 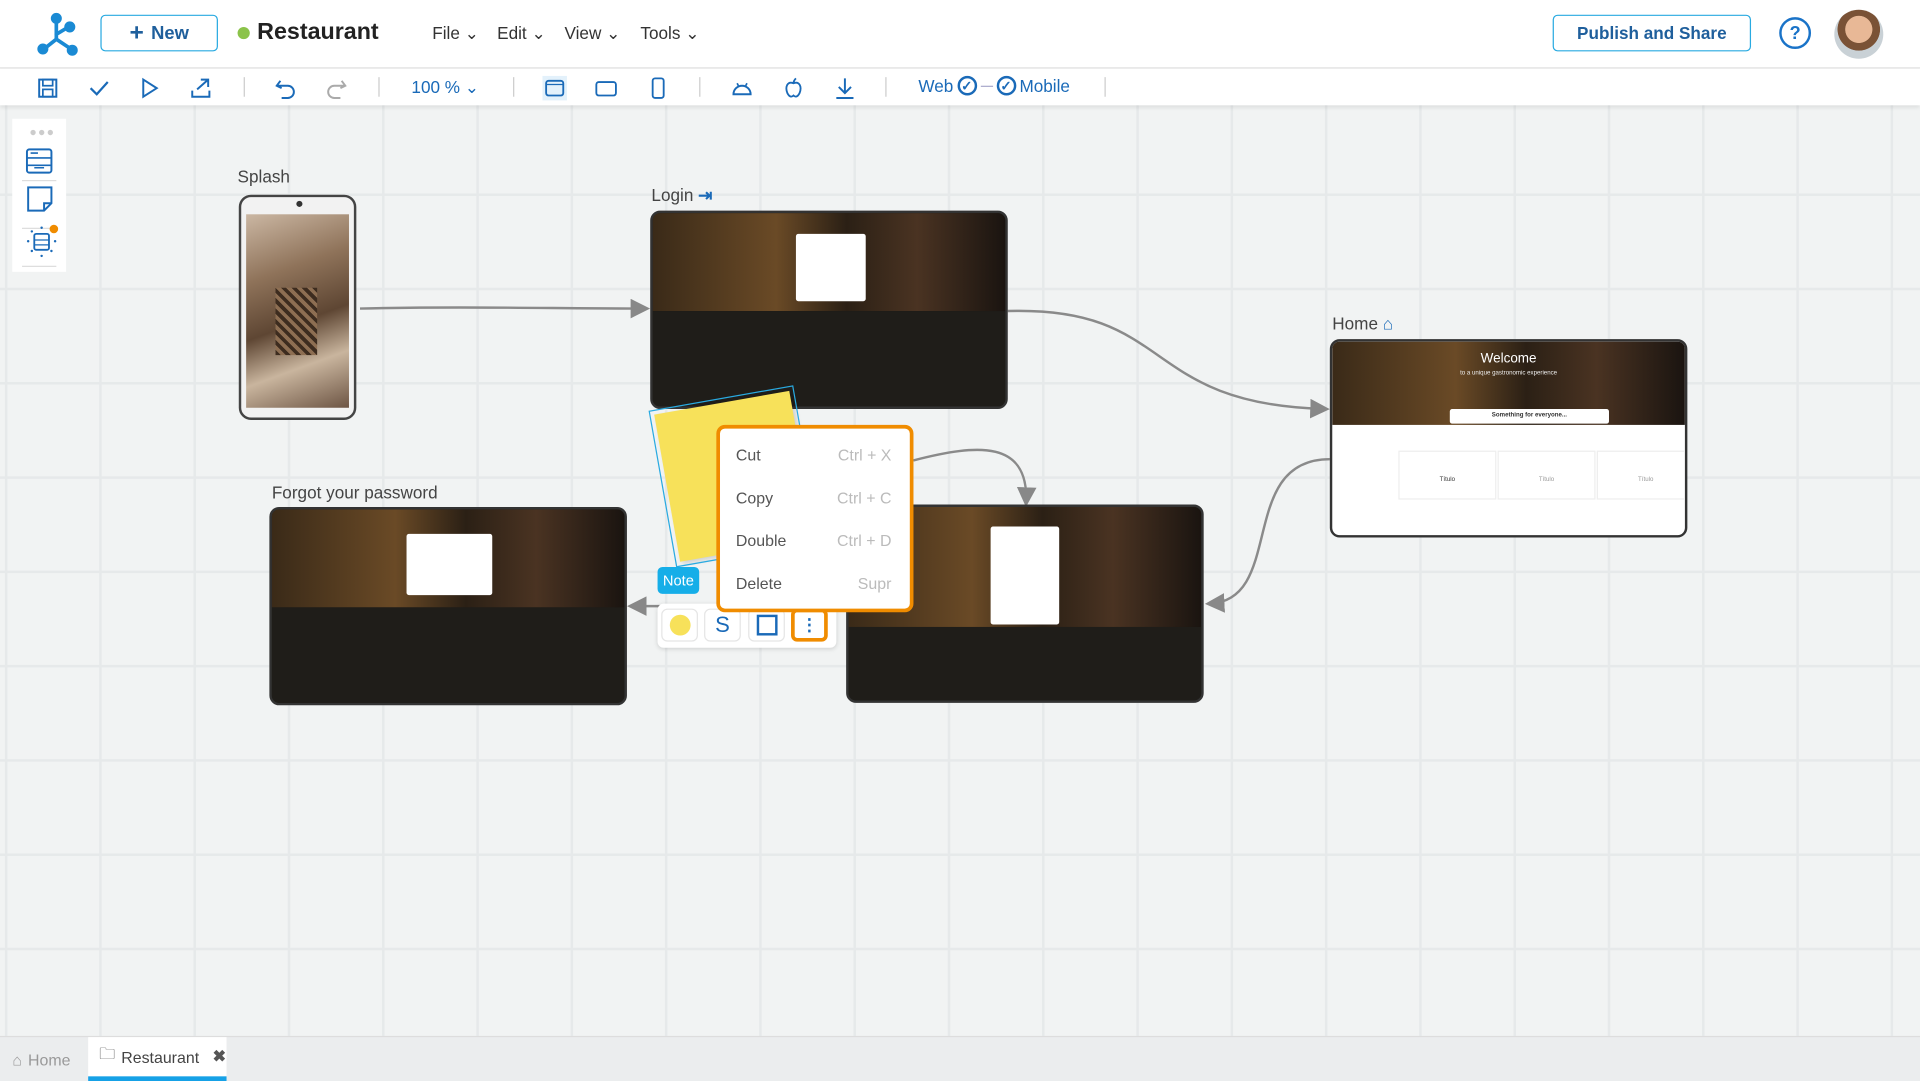 I want to click on note-badge: Note, so click(x=678, y=580).